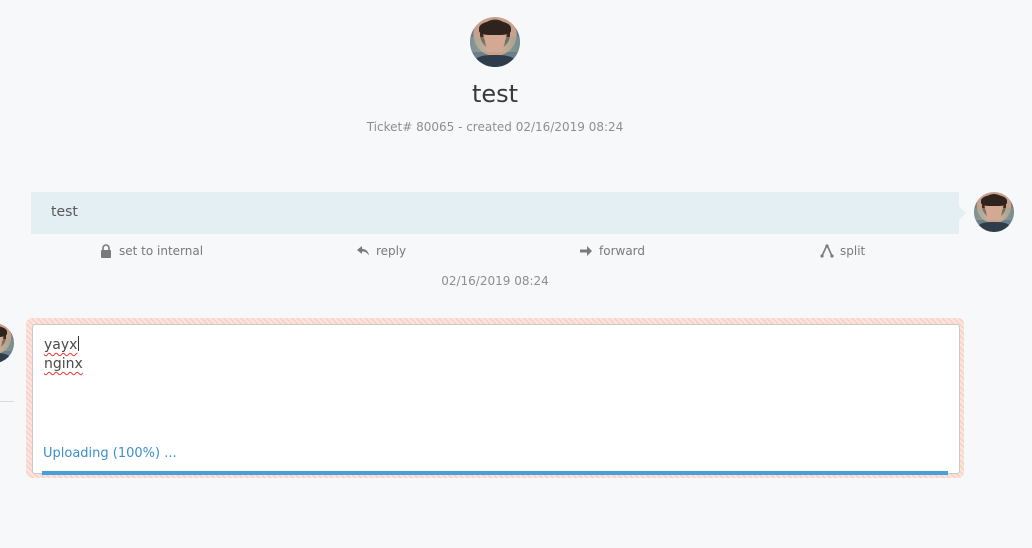 The width and height of the screenshot is (1032, 548). I want to click on reply-icon, so click(363, 251).